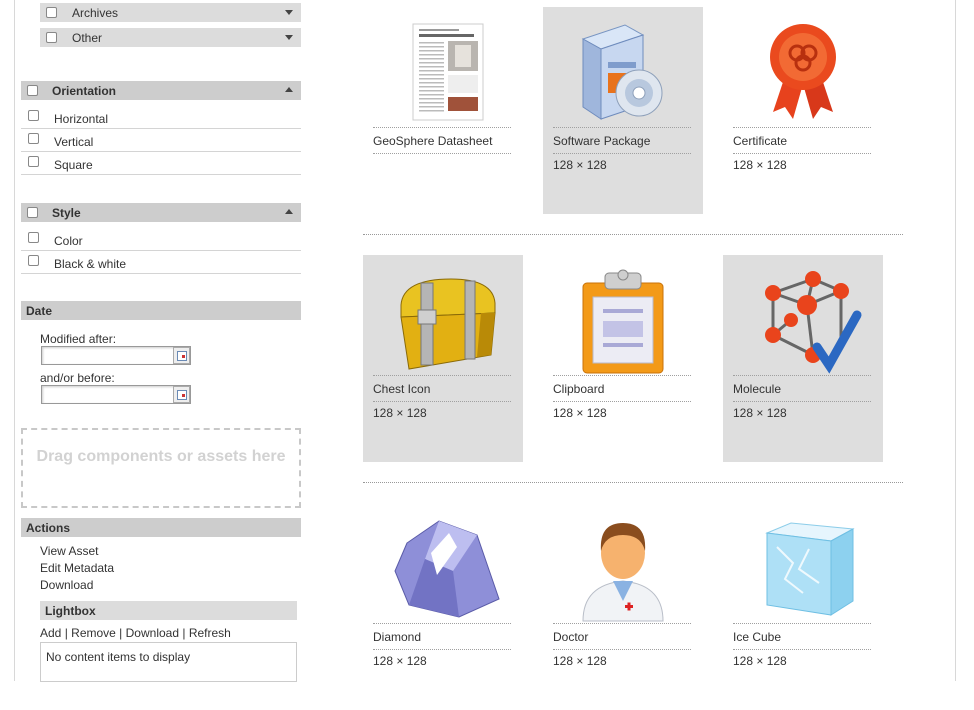 This screenshot has width=974, height=710. Describe the element at coordinates (116, 355) in the screenshot. I see `modified-after-input` at that location.